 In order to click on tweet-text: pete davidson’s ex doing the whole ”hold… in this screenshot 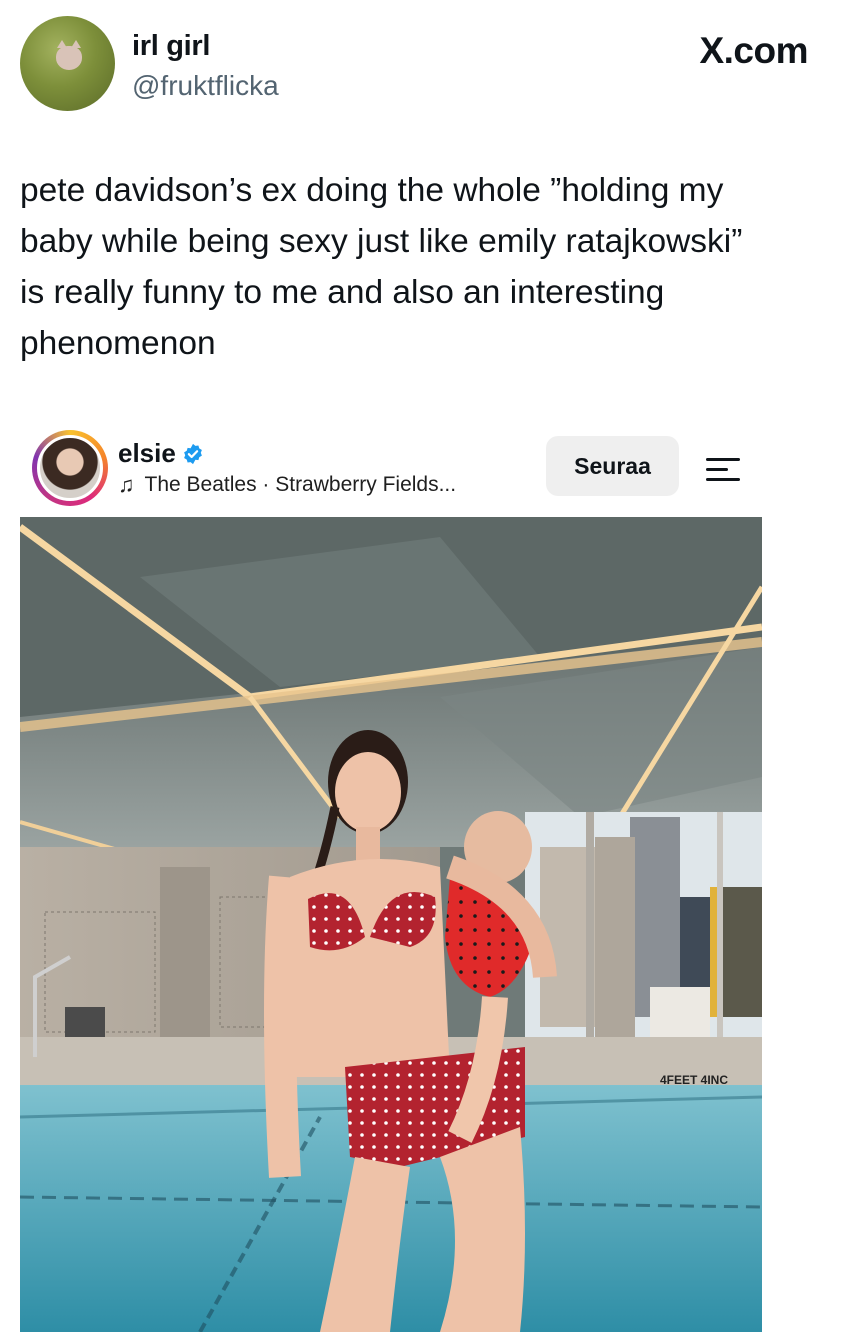, I will do `click(381, 267)`.